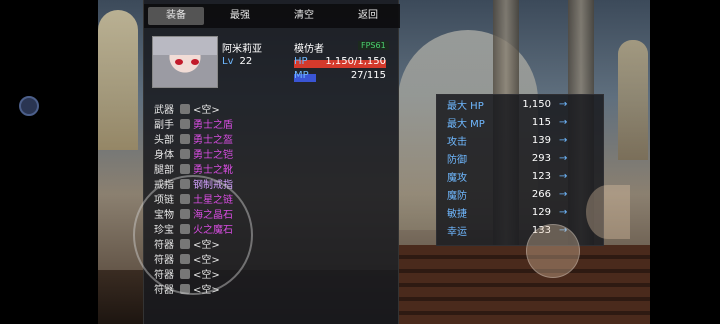  Describe the element at coordinates (213, 155) in the screenshot. I see `equipment-item-name: 勇士之铠` at that location.